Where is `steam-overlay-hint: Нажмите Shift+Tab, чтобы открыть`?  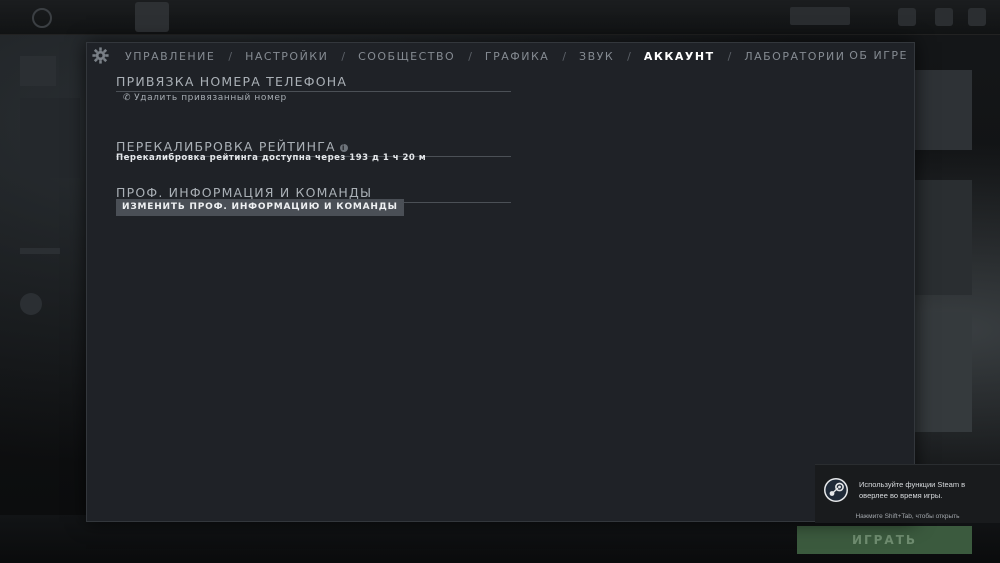 steam-overlay-hint: Нажмите Shift+Tab, чтобы открыть is located at coordinates (907, 516).